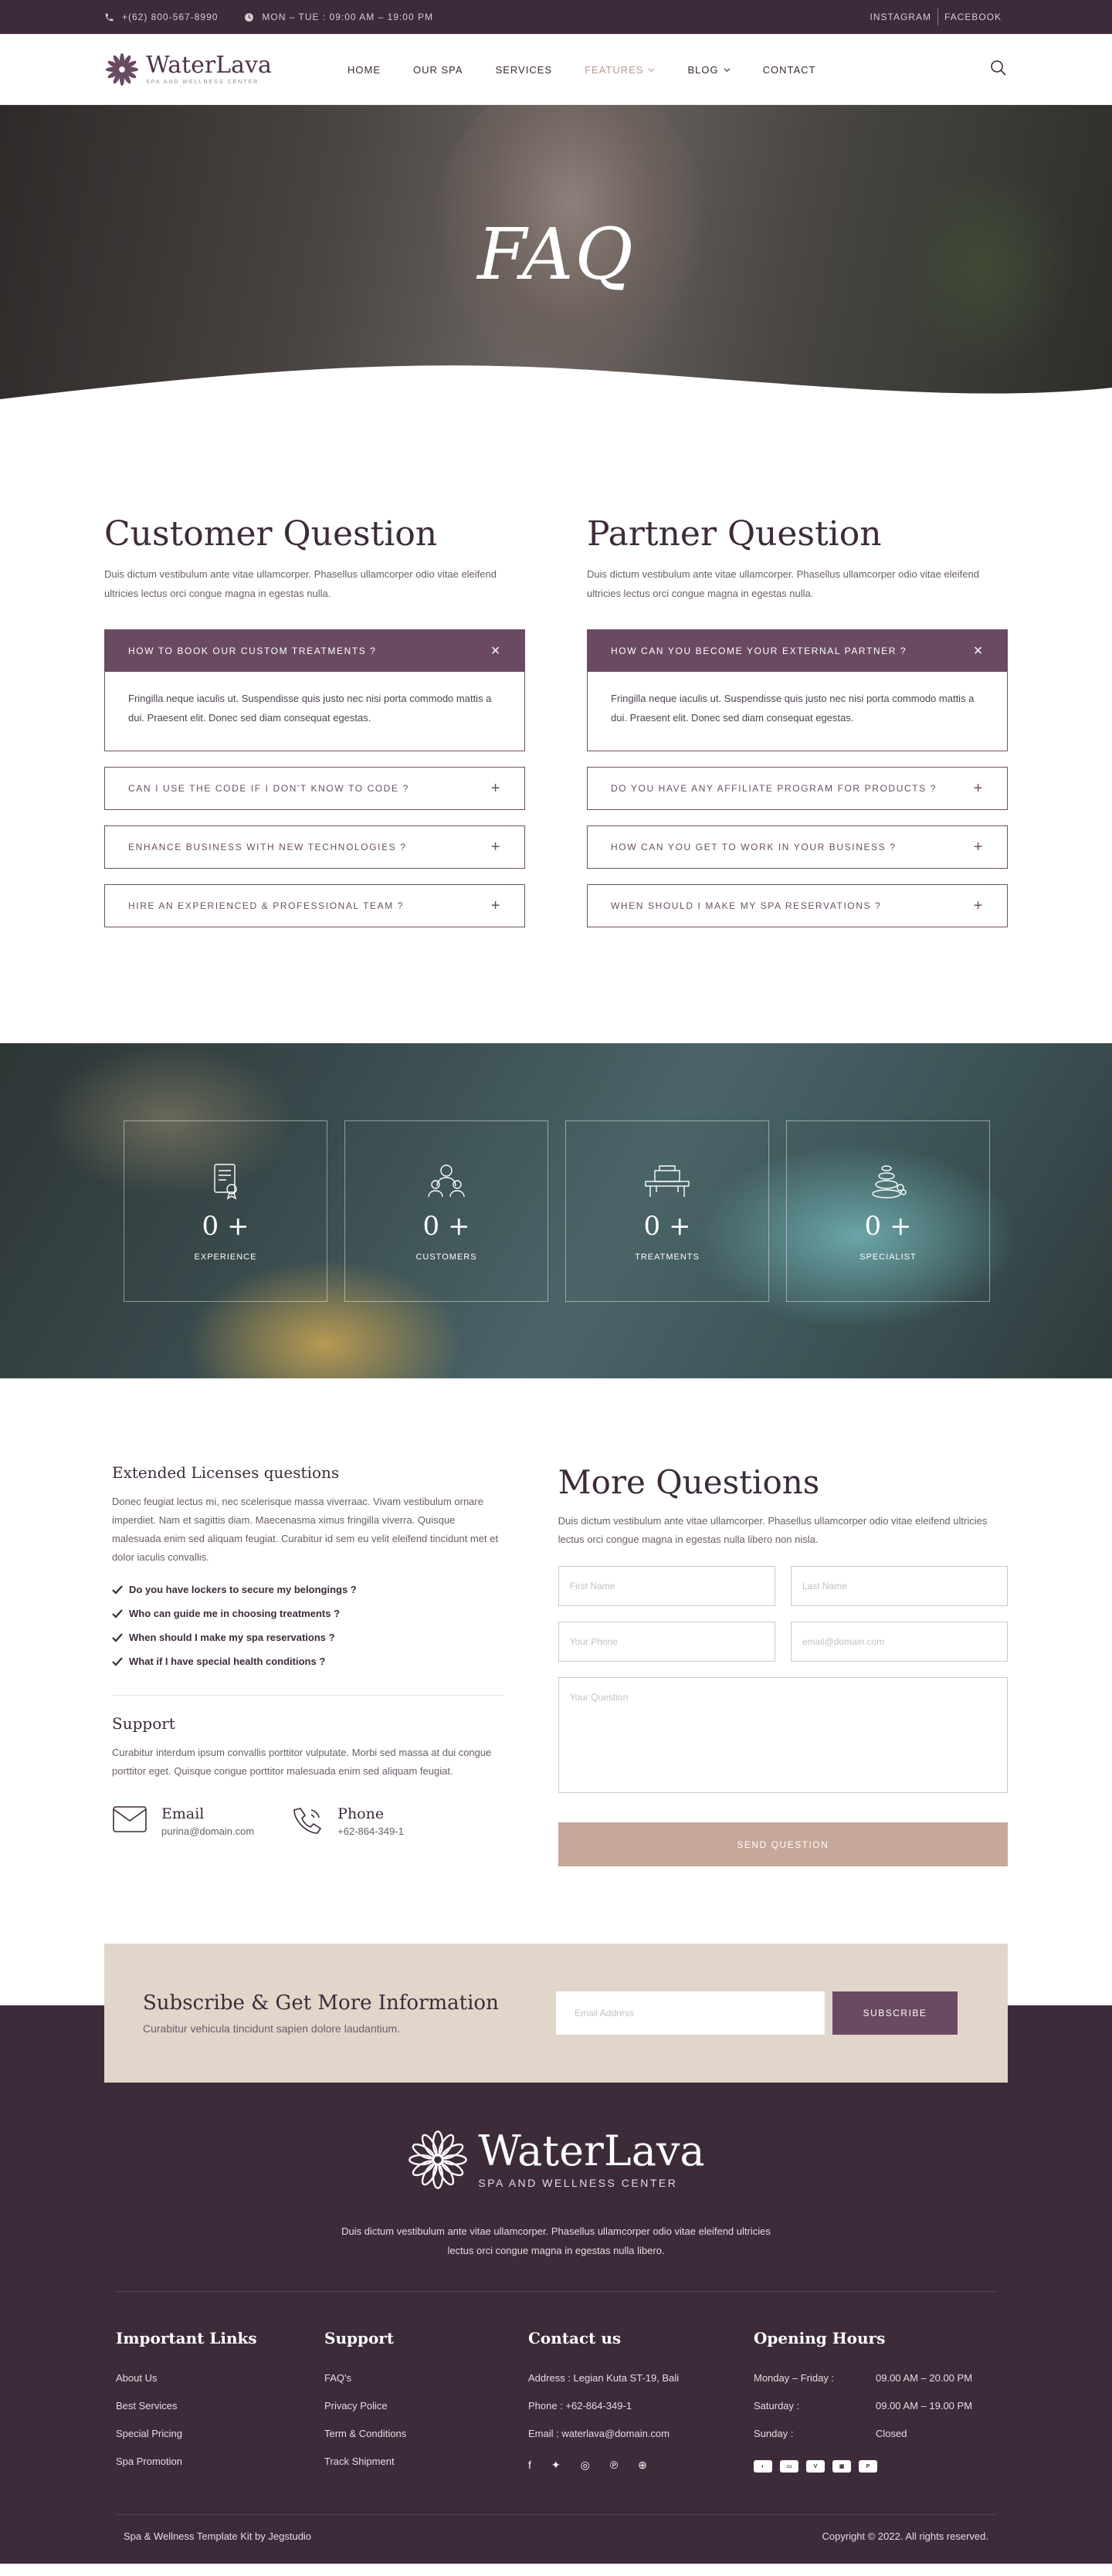 This screenshot has width=1112, height=2576. I want to click on twitter-icon: ✦, so click(556, 2465).